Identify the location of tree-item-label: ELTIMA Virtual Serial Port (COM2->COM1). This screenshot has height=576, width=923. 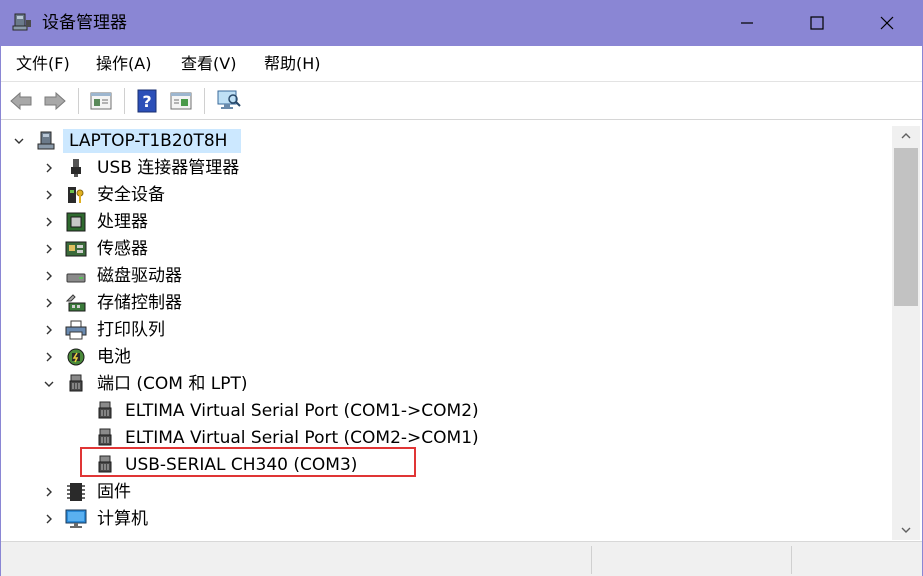
(302, 438).